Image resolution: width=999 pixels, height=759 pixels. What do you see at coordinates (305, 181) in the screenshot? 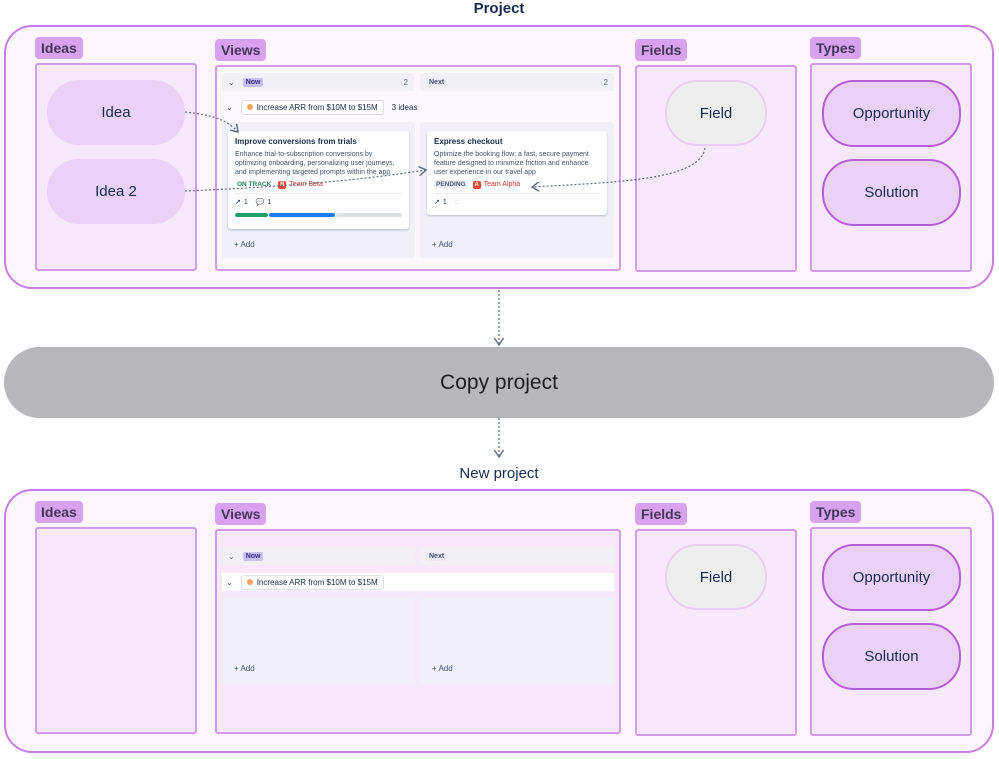
I see `idea2-to-card-arrow` at bounding box center [305, 181].